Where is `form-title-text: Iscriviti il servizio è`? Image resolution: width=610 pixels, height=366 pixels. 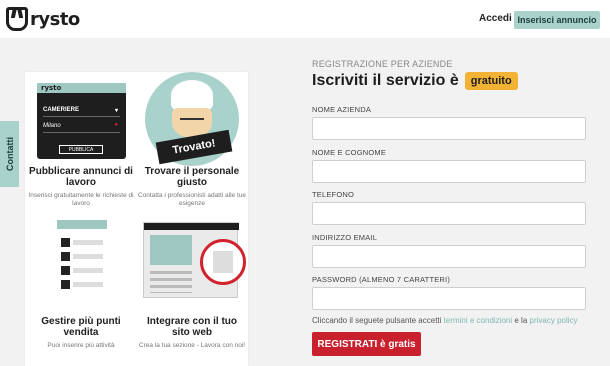
form-title-text: Iscriviti il servizio è is located at coordinates (385, 80).